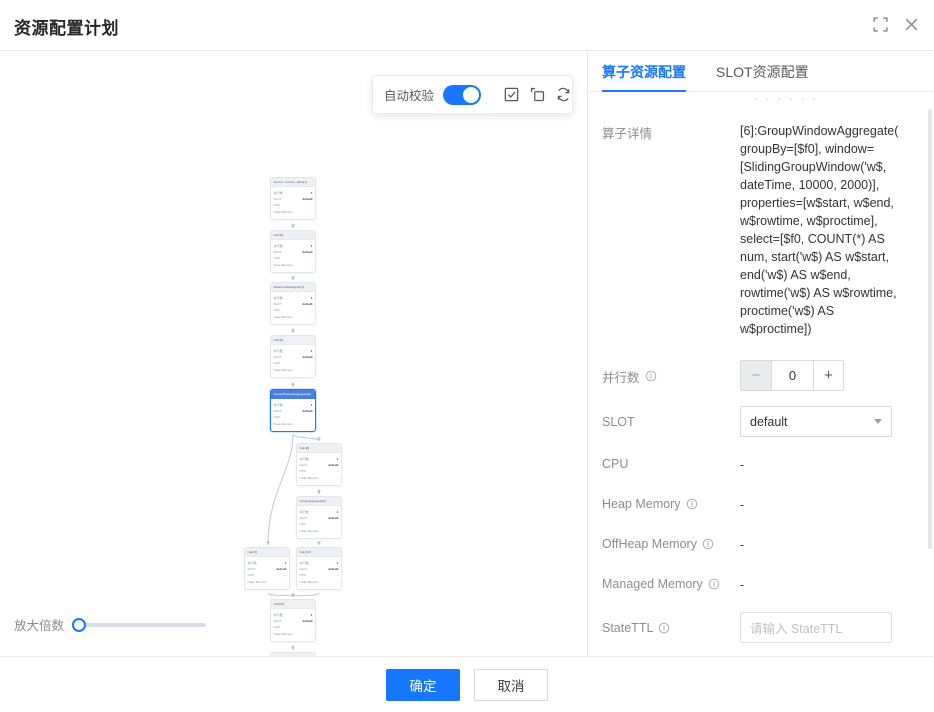 Image resolution: width=934 pixels, height=712 pixels. Describe the element at coordinates (644, 71) in the screenshot. I see `tab-operator-resource: 算子资源配置` at that location.